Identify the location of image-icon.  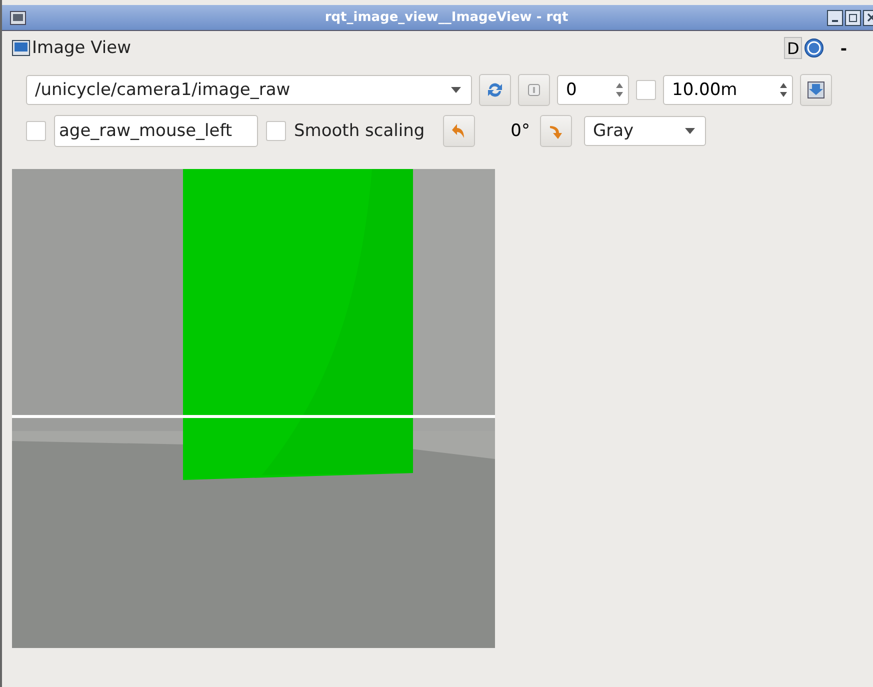
(21, 48).